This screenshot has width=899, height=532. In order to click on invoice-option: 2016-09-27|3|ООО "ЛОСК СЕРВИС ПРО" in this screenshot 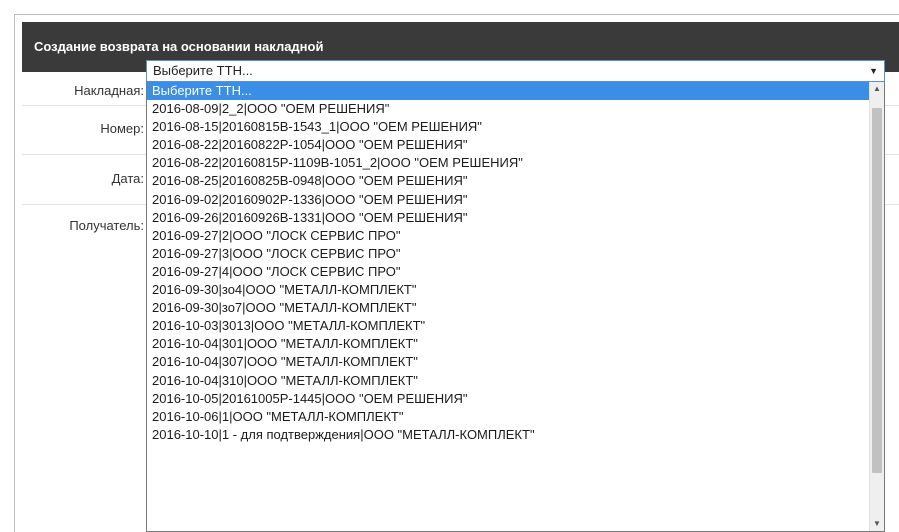, I will do `click(509, 254)`.